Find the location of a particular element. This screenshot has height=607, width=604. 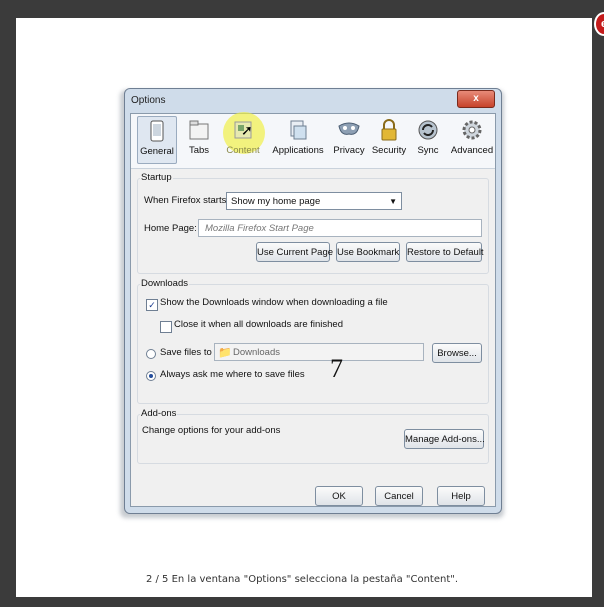

viewer-frame-top is located at coordinates (302, 9).